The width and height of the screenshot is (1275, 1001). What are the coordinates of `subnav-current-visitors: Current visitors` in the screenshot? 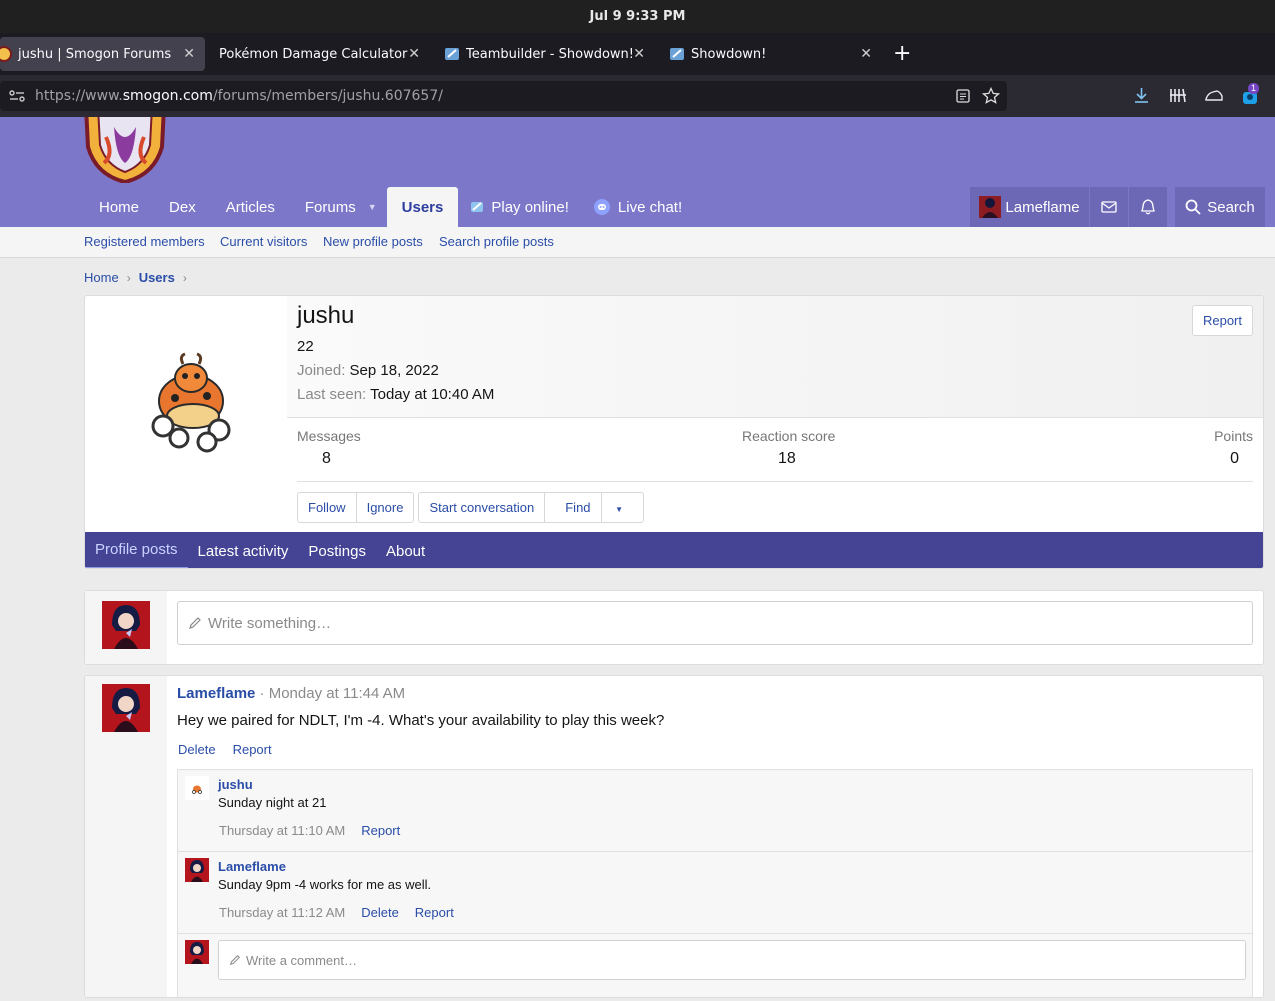 It's located at (263, 241).